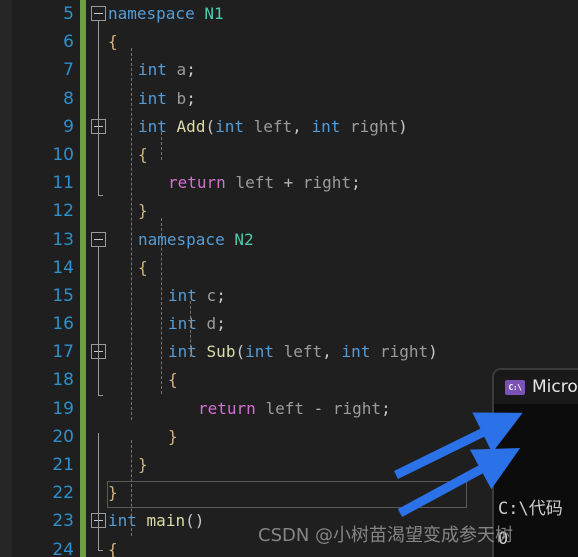 The width and height of the screenshot is (578, 557). I want to click on console-title-bar: C:\ Micro, so click(536, 387).